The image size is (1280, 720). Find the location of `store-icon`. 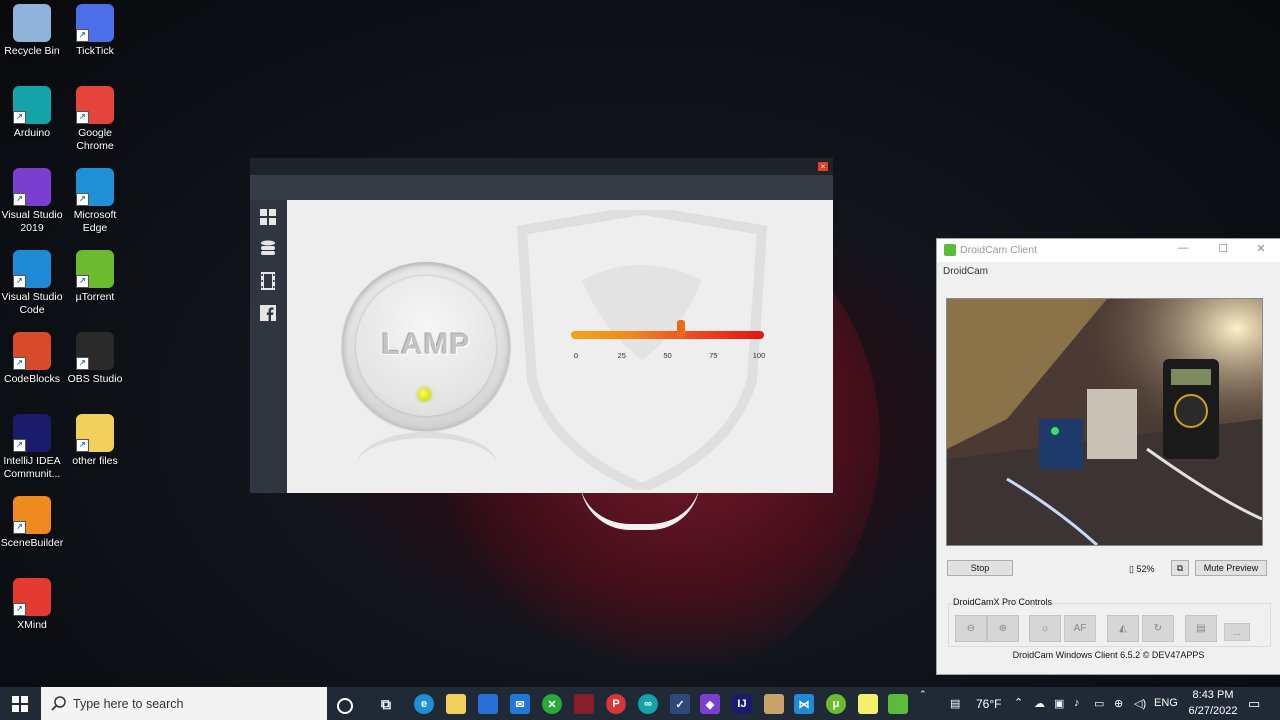

store-icon is located at coordinates (488, 704).